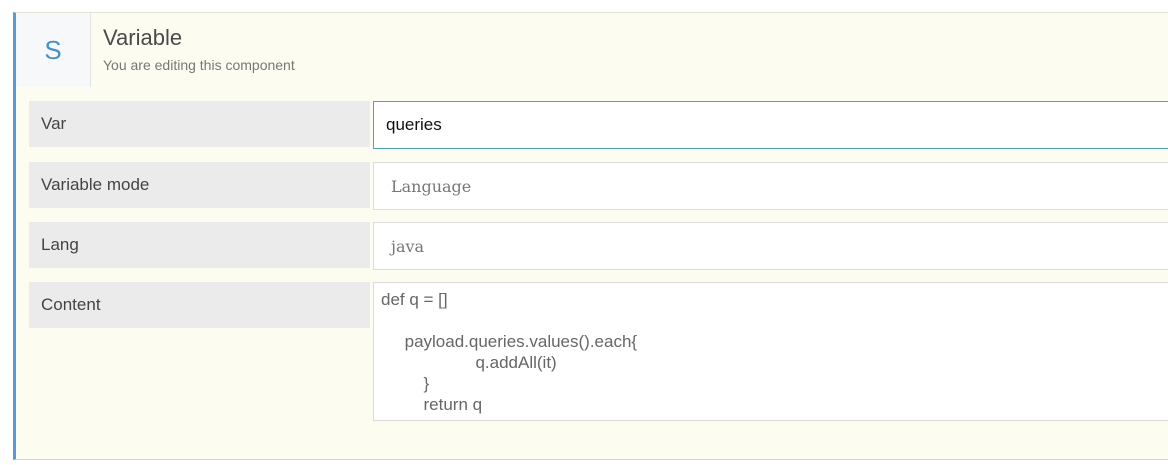 This screenshot has width=1168, height=465. I want to click on variable-mode-label: Variable mode, so click(199, 185).